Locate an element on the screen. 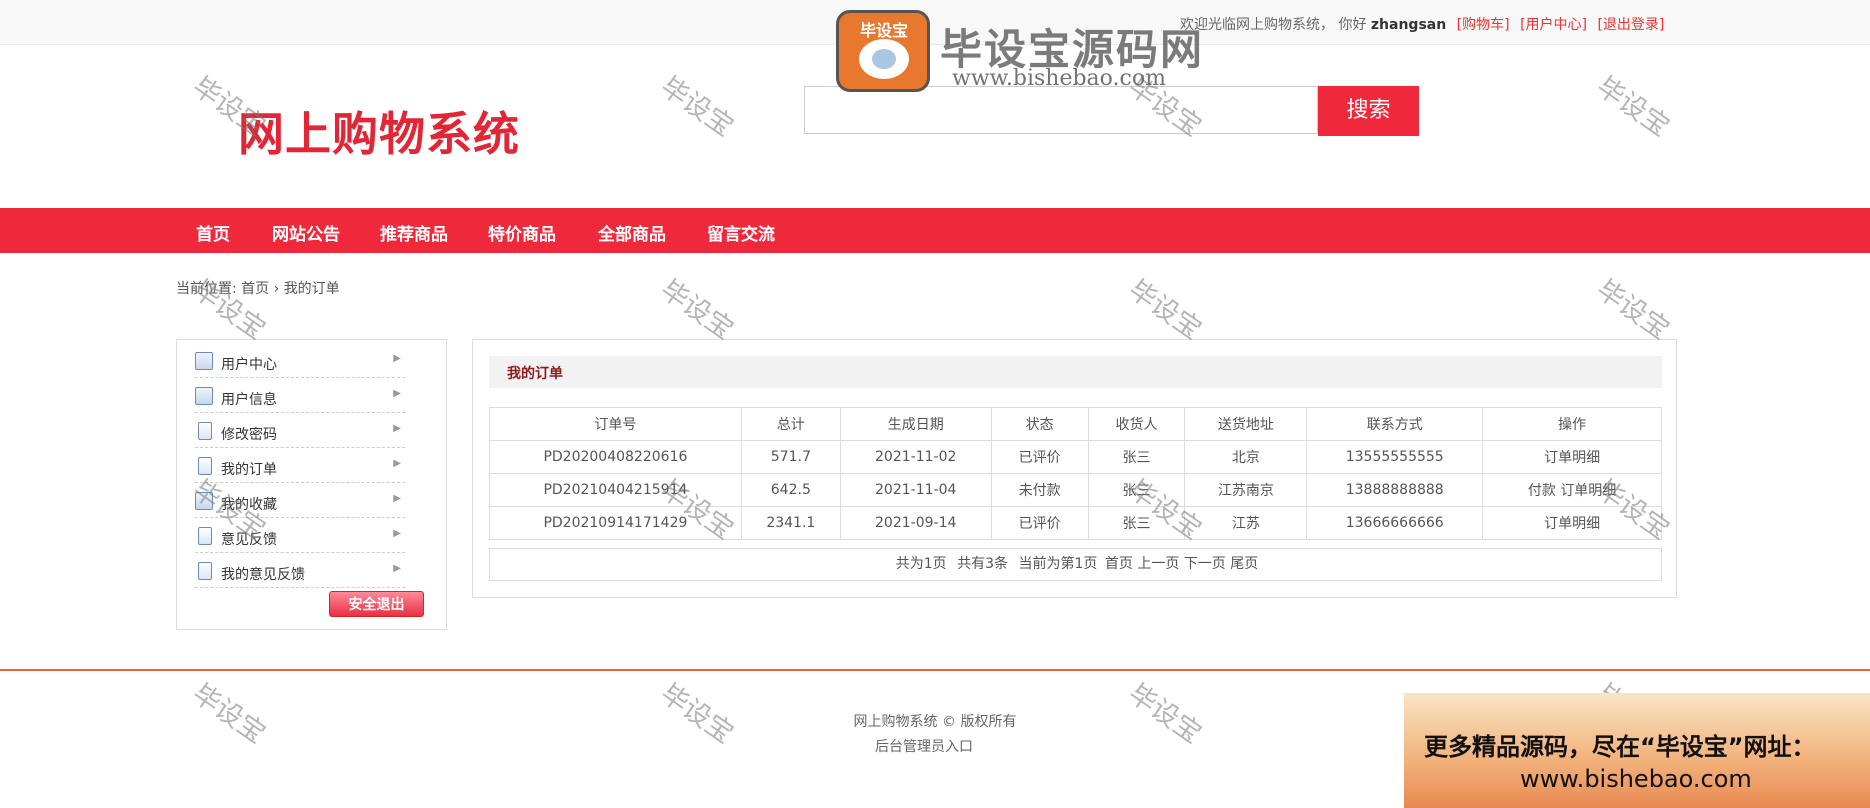  sidebar-item-label: 我的收藏 is located at coordinates (249, 505).